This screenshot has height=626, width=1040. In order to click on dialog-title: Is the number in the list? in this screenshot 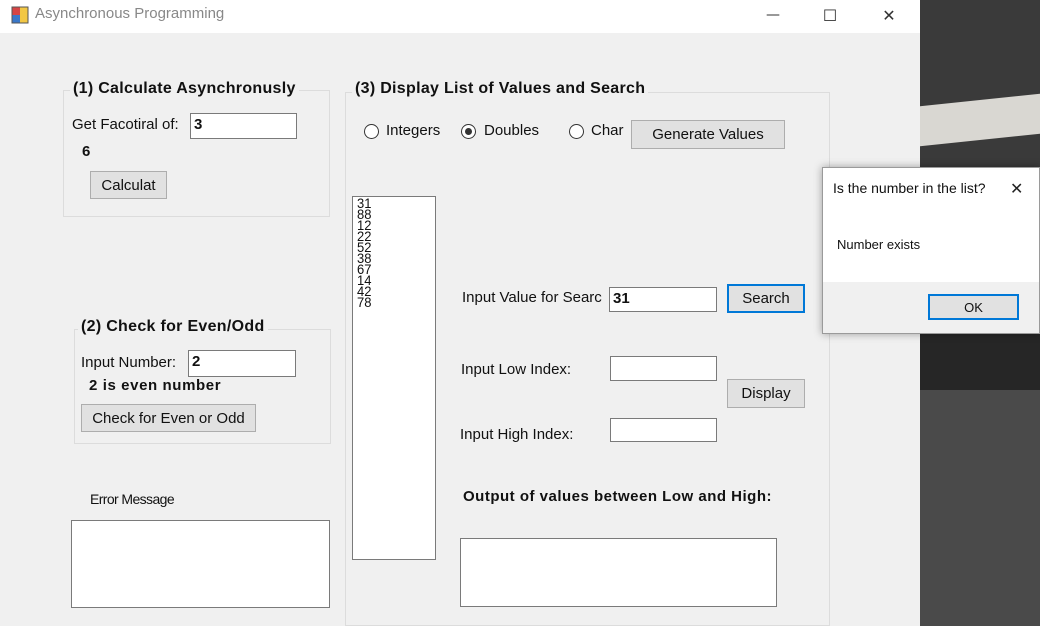, I will do `click(909, 188)`.